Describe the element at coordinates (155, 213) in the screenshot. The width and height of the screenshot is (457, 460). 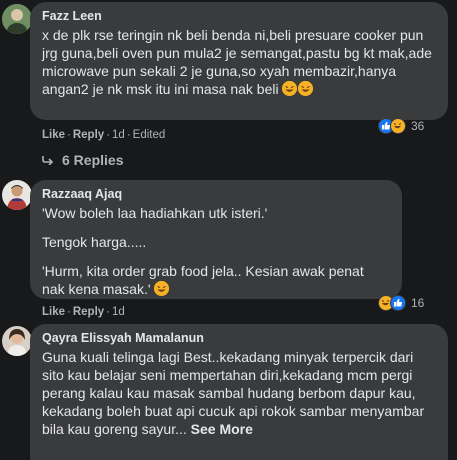
I see `comment-paragraph: 'Wow boleh laa hadiahkan utk isteri.'` at that location.